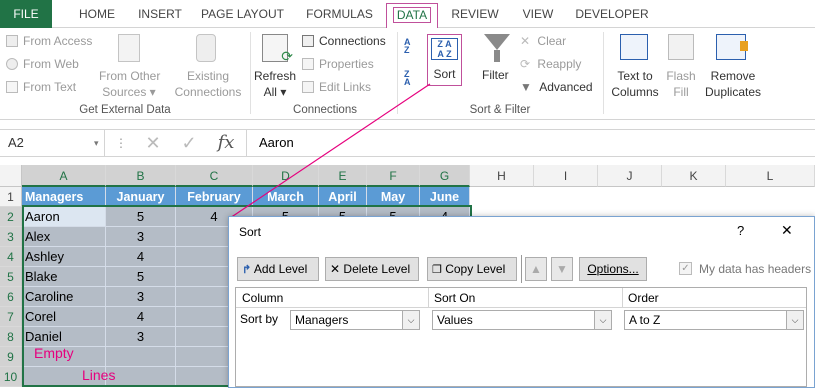  I want to click on sort-by-label: Sort by, so click(259, 319).